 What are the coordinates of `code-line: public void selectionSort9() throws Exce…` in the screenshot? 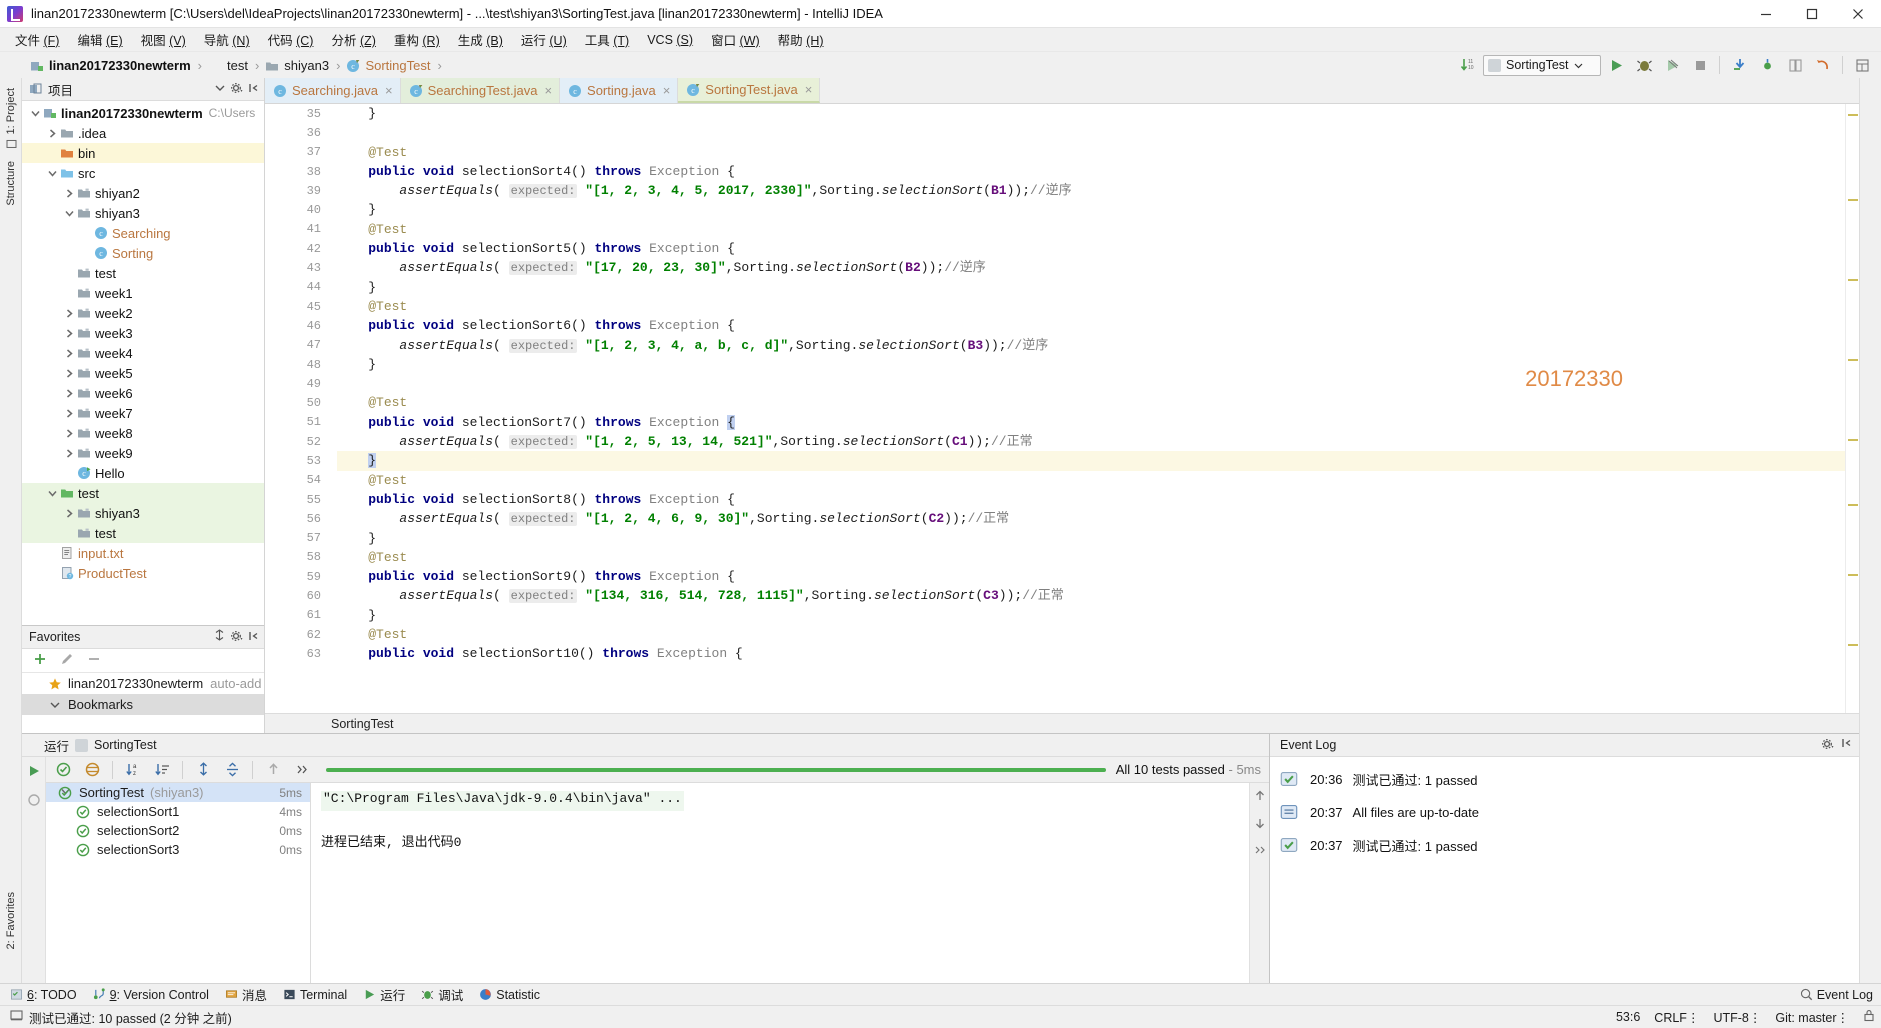 It's located at (1091, 576).